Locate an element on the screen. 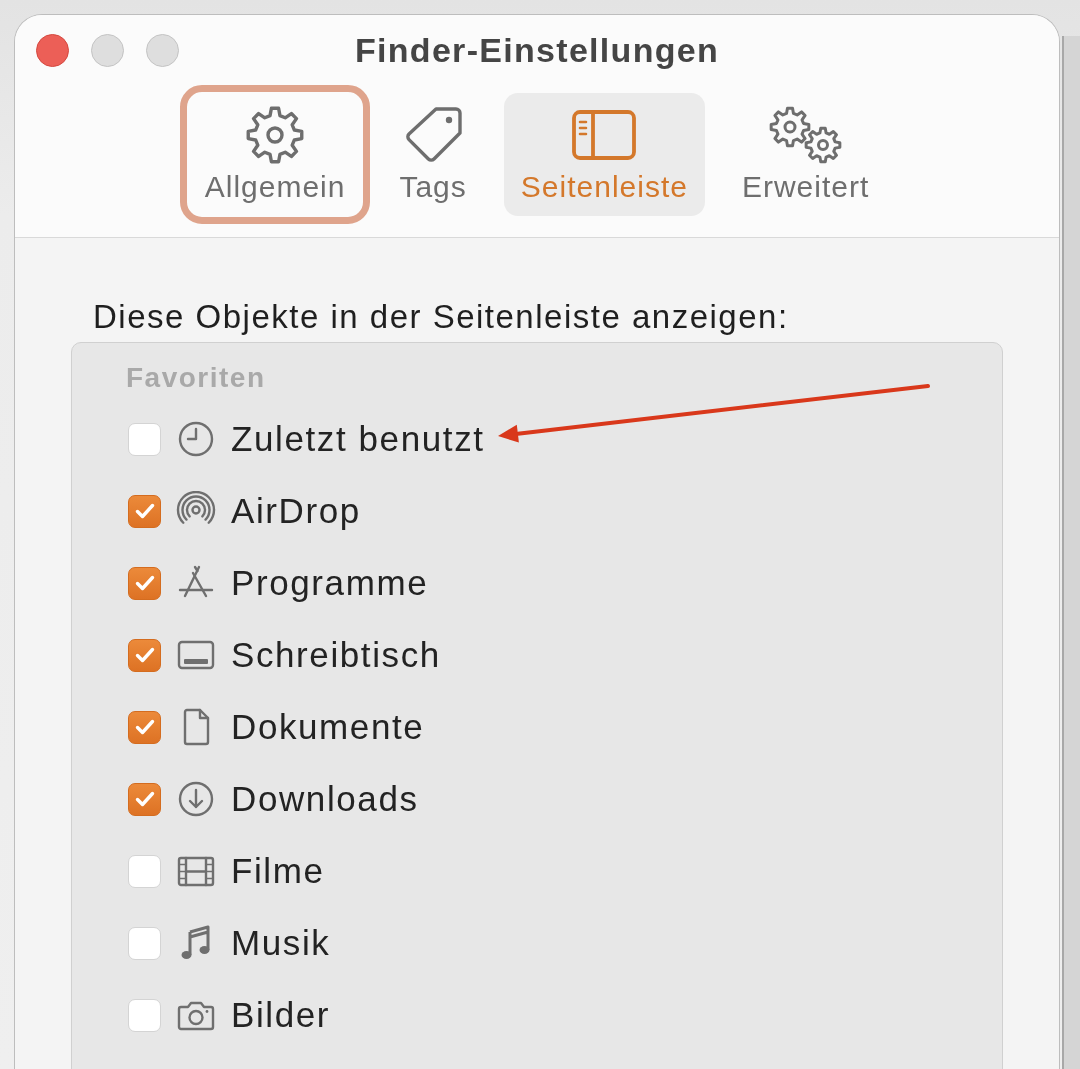  item-label: Bilder is located at coordinates (281, 1015).